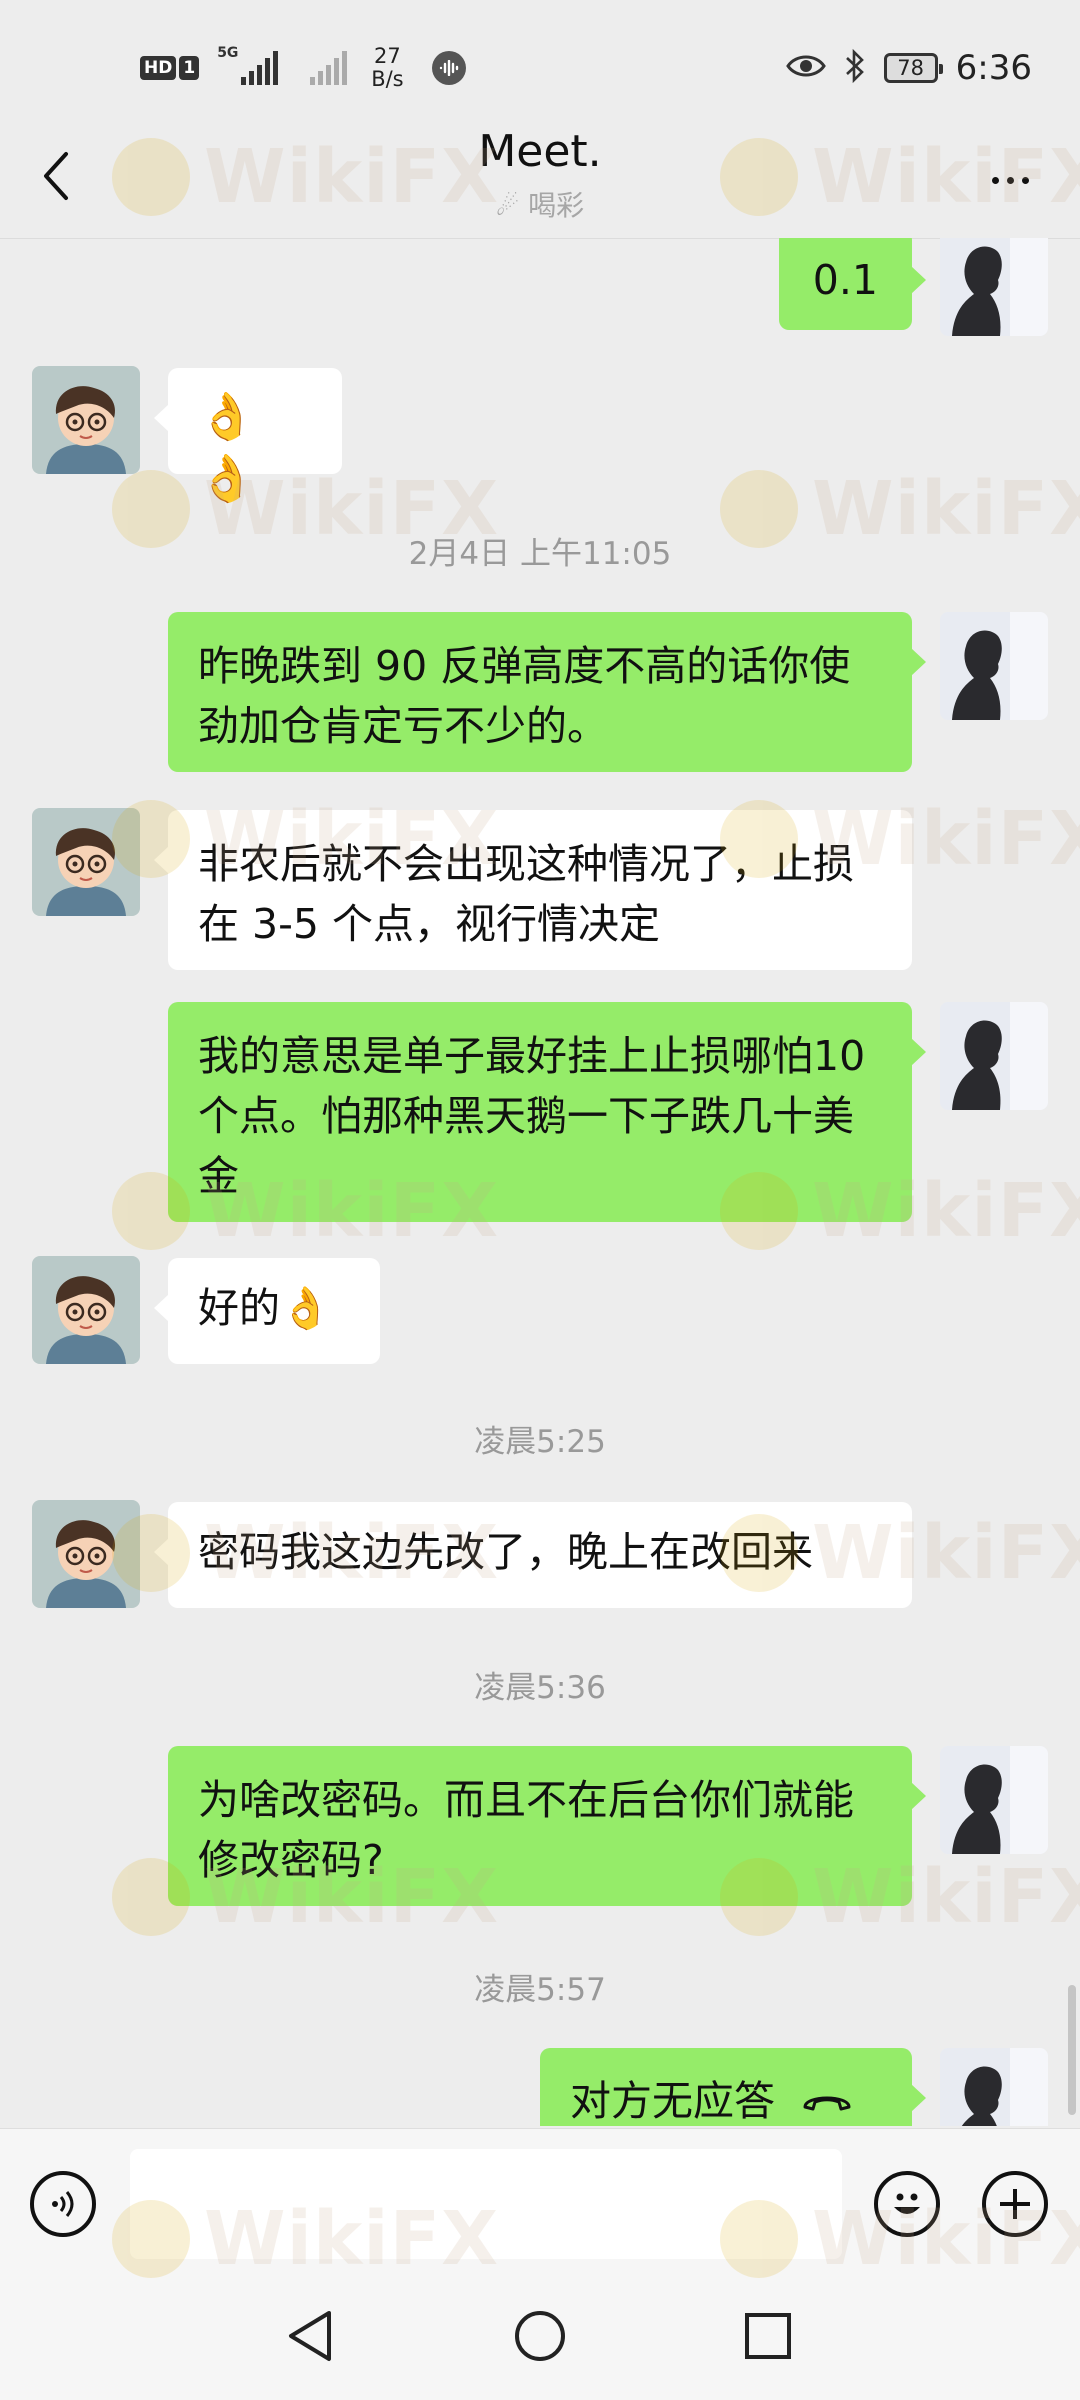 The image size is (1080, 2400). Describe the element at coordinates (995, 180) in the screenshot. I see `more-dots-icon` at that location.